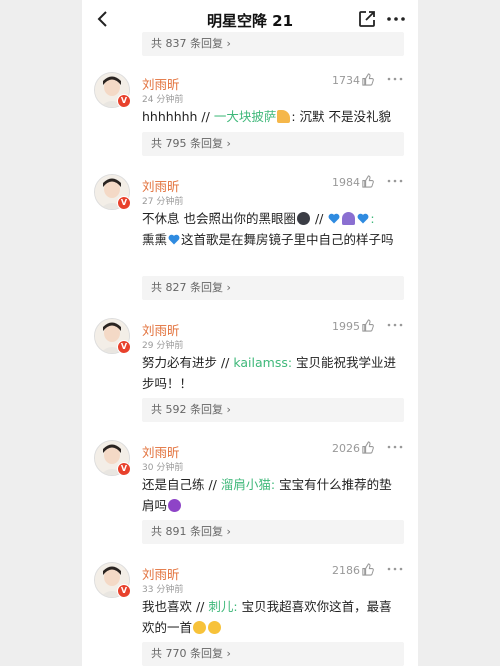 The height and width of the screenshot is (666, 500). I want to click on mention-link: 溜肩小猫:, so click(248, 484).